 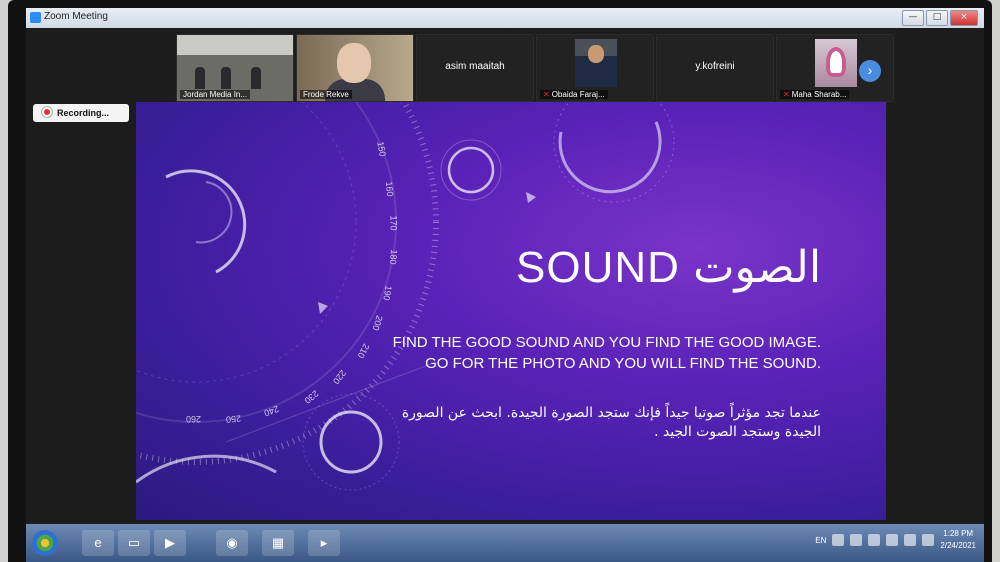 What do you see at coordinates (35, 17) in the screenshot?
I see `zoom-app-icon` at bounding box center [35, 17].